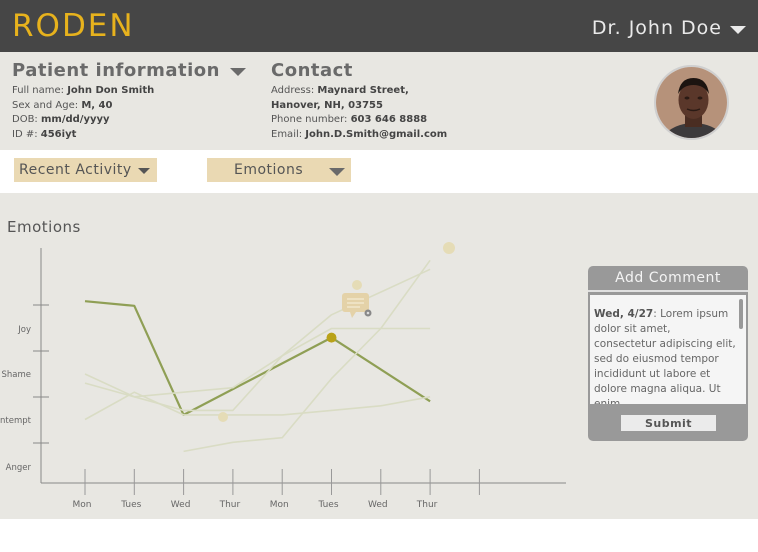  I want to click on y-tick-label: Joy, so click(24, 330).